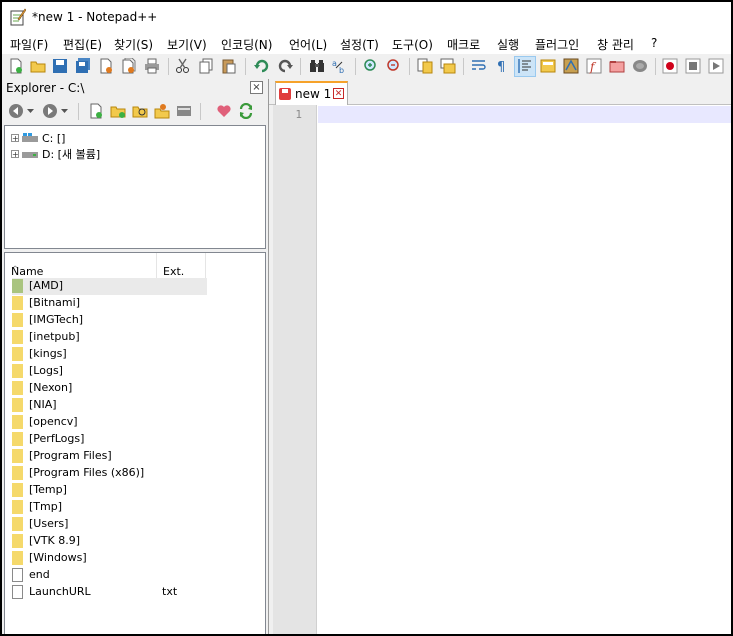  I want to click on save-all-icon, so click(83, 66).